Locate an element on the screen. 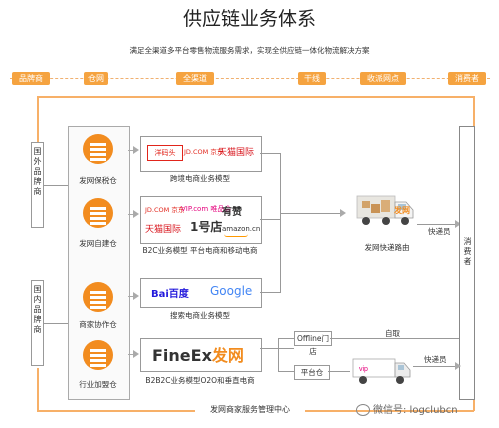 This screenshot has height=428, width=499. brand-domestic-box: 国内品牌商 is located at coordinates (37, 323).